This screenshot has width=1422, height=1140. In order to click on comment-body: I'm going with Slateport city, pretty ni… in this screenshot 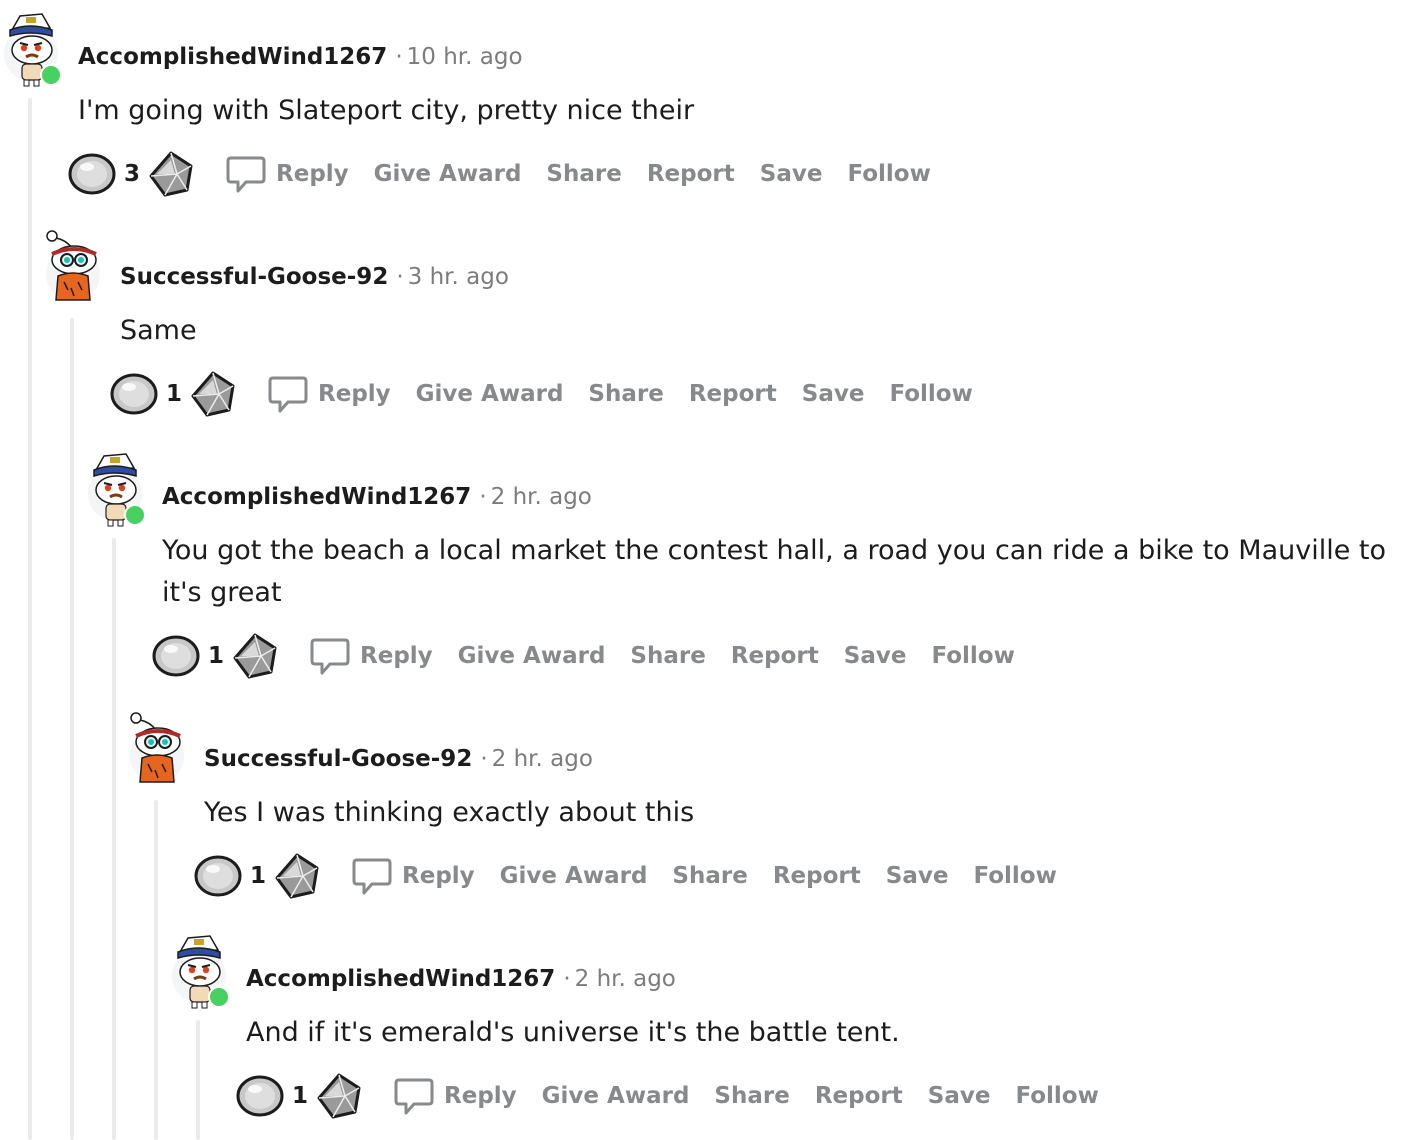, I will do `click(386, 110)`.